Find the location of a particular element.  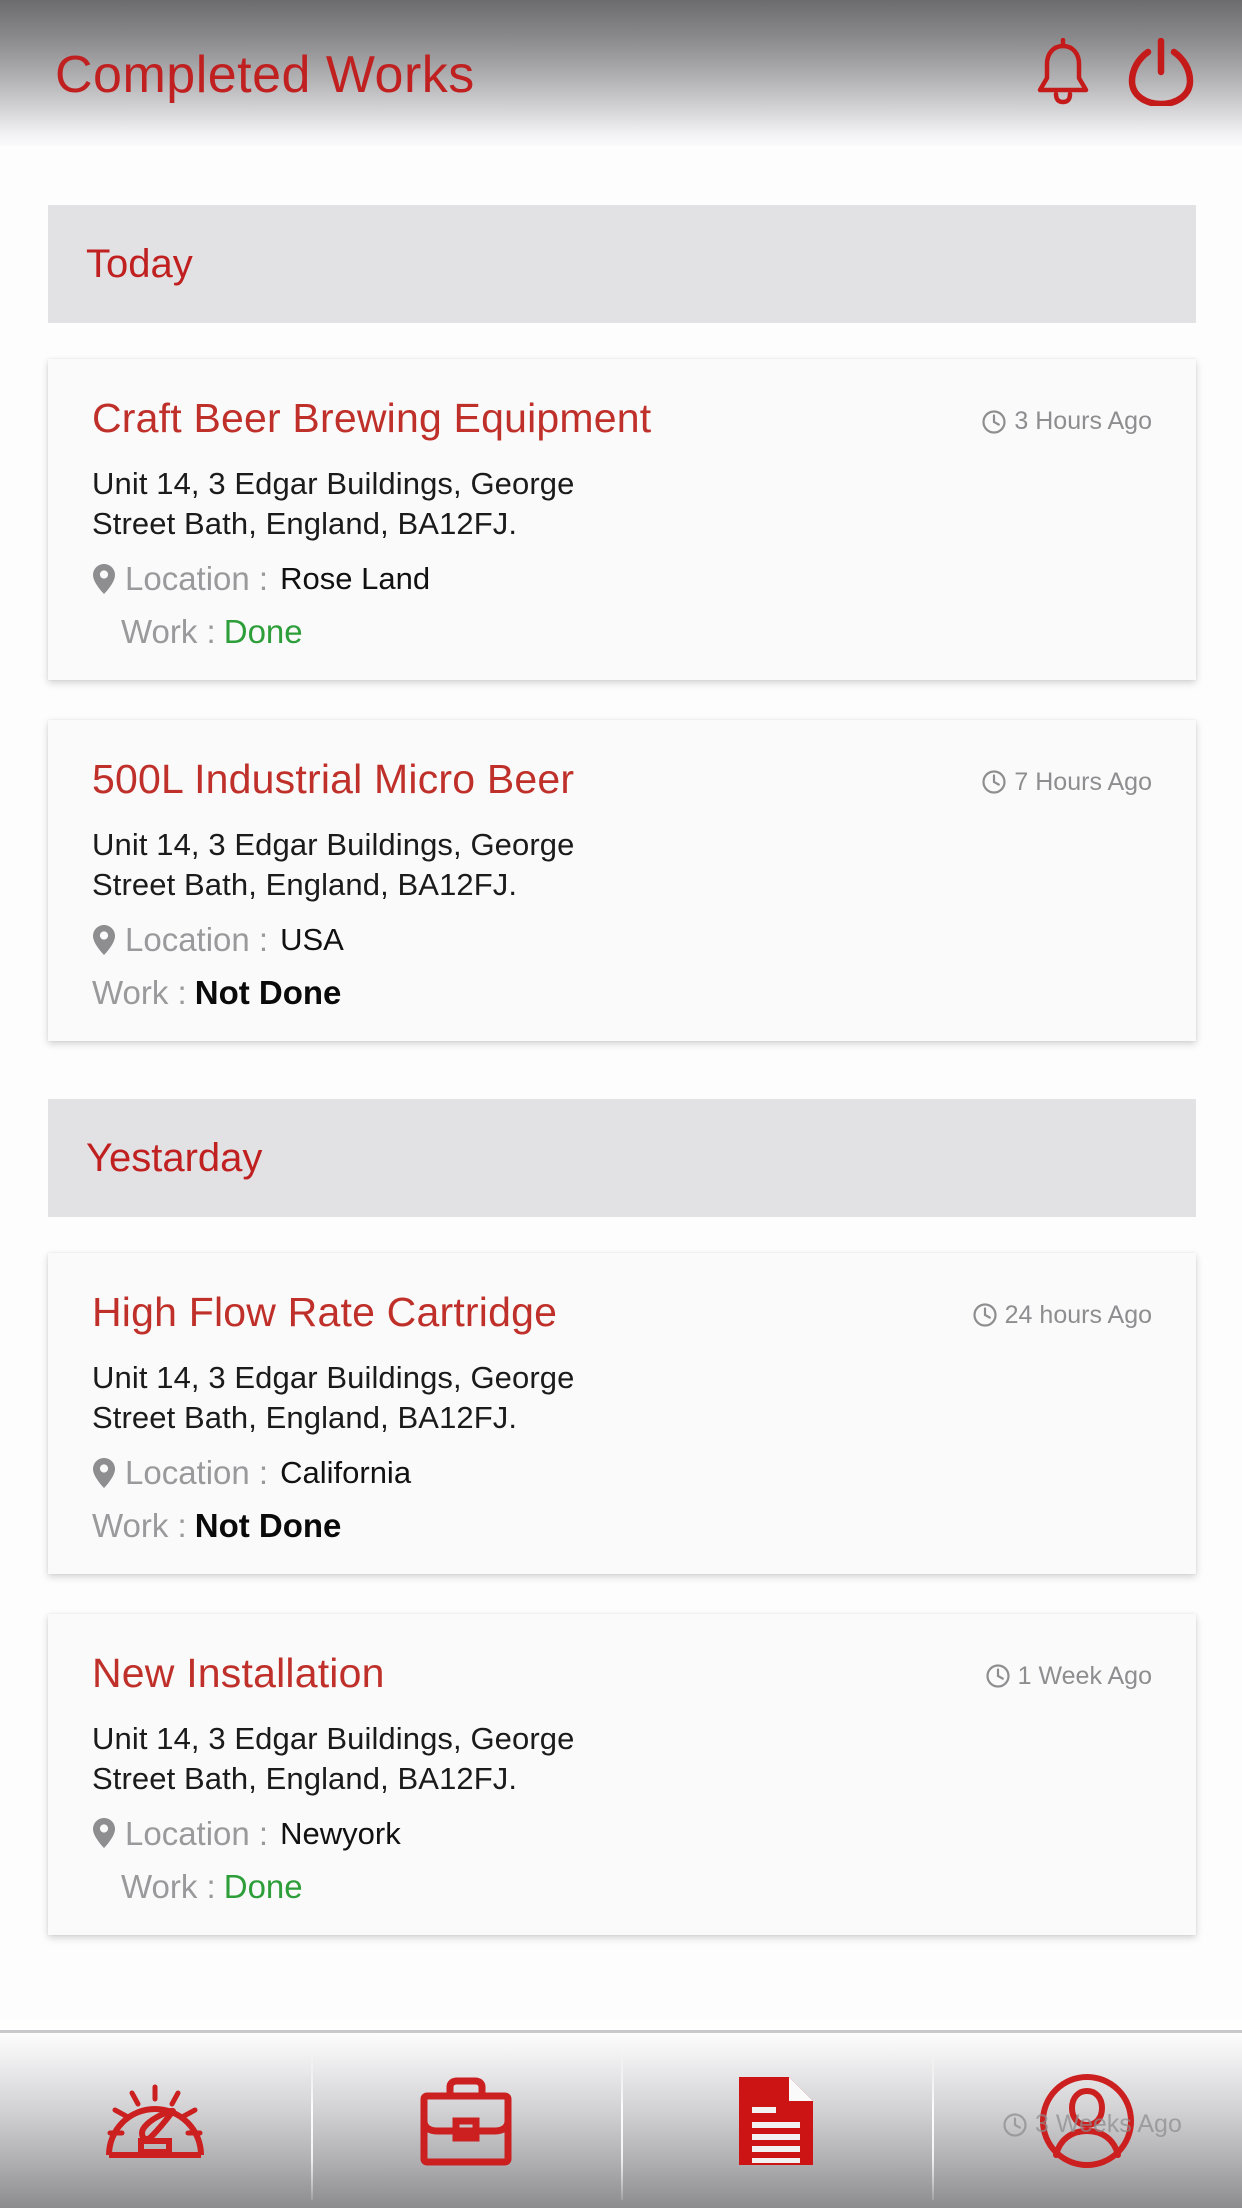

timestamp-label: 1 Week Ago is located at coordinates (1084, 1675).